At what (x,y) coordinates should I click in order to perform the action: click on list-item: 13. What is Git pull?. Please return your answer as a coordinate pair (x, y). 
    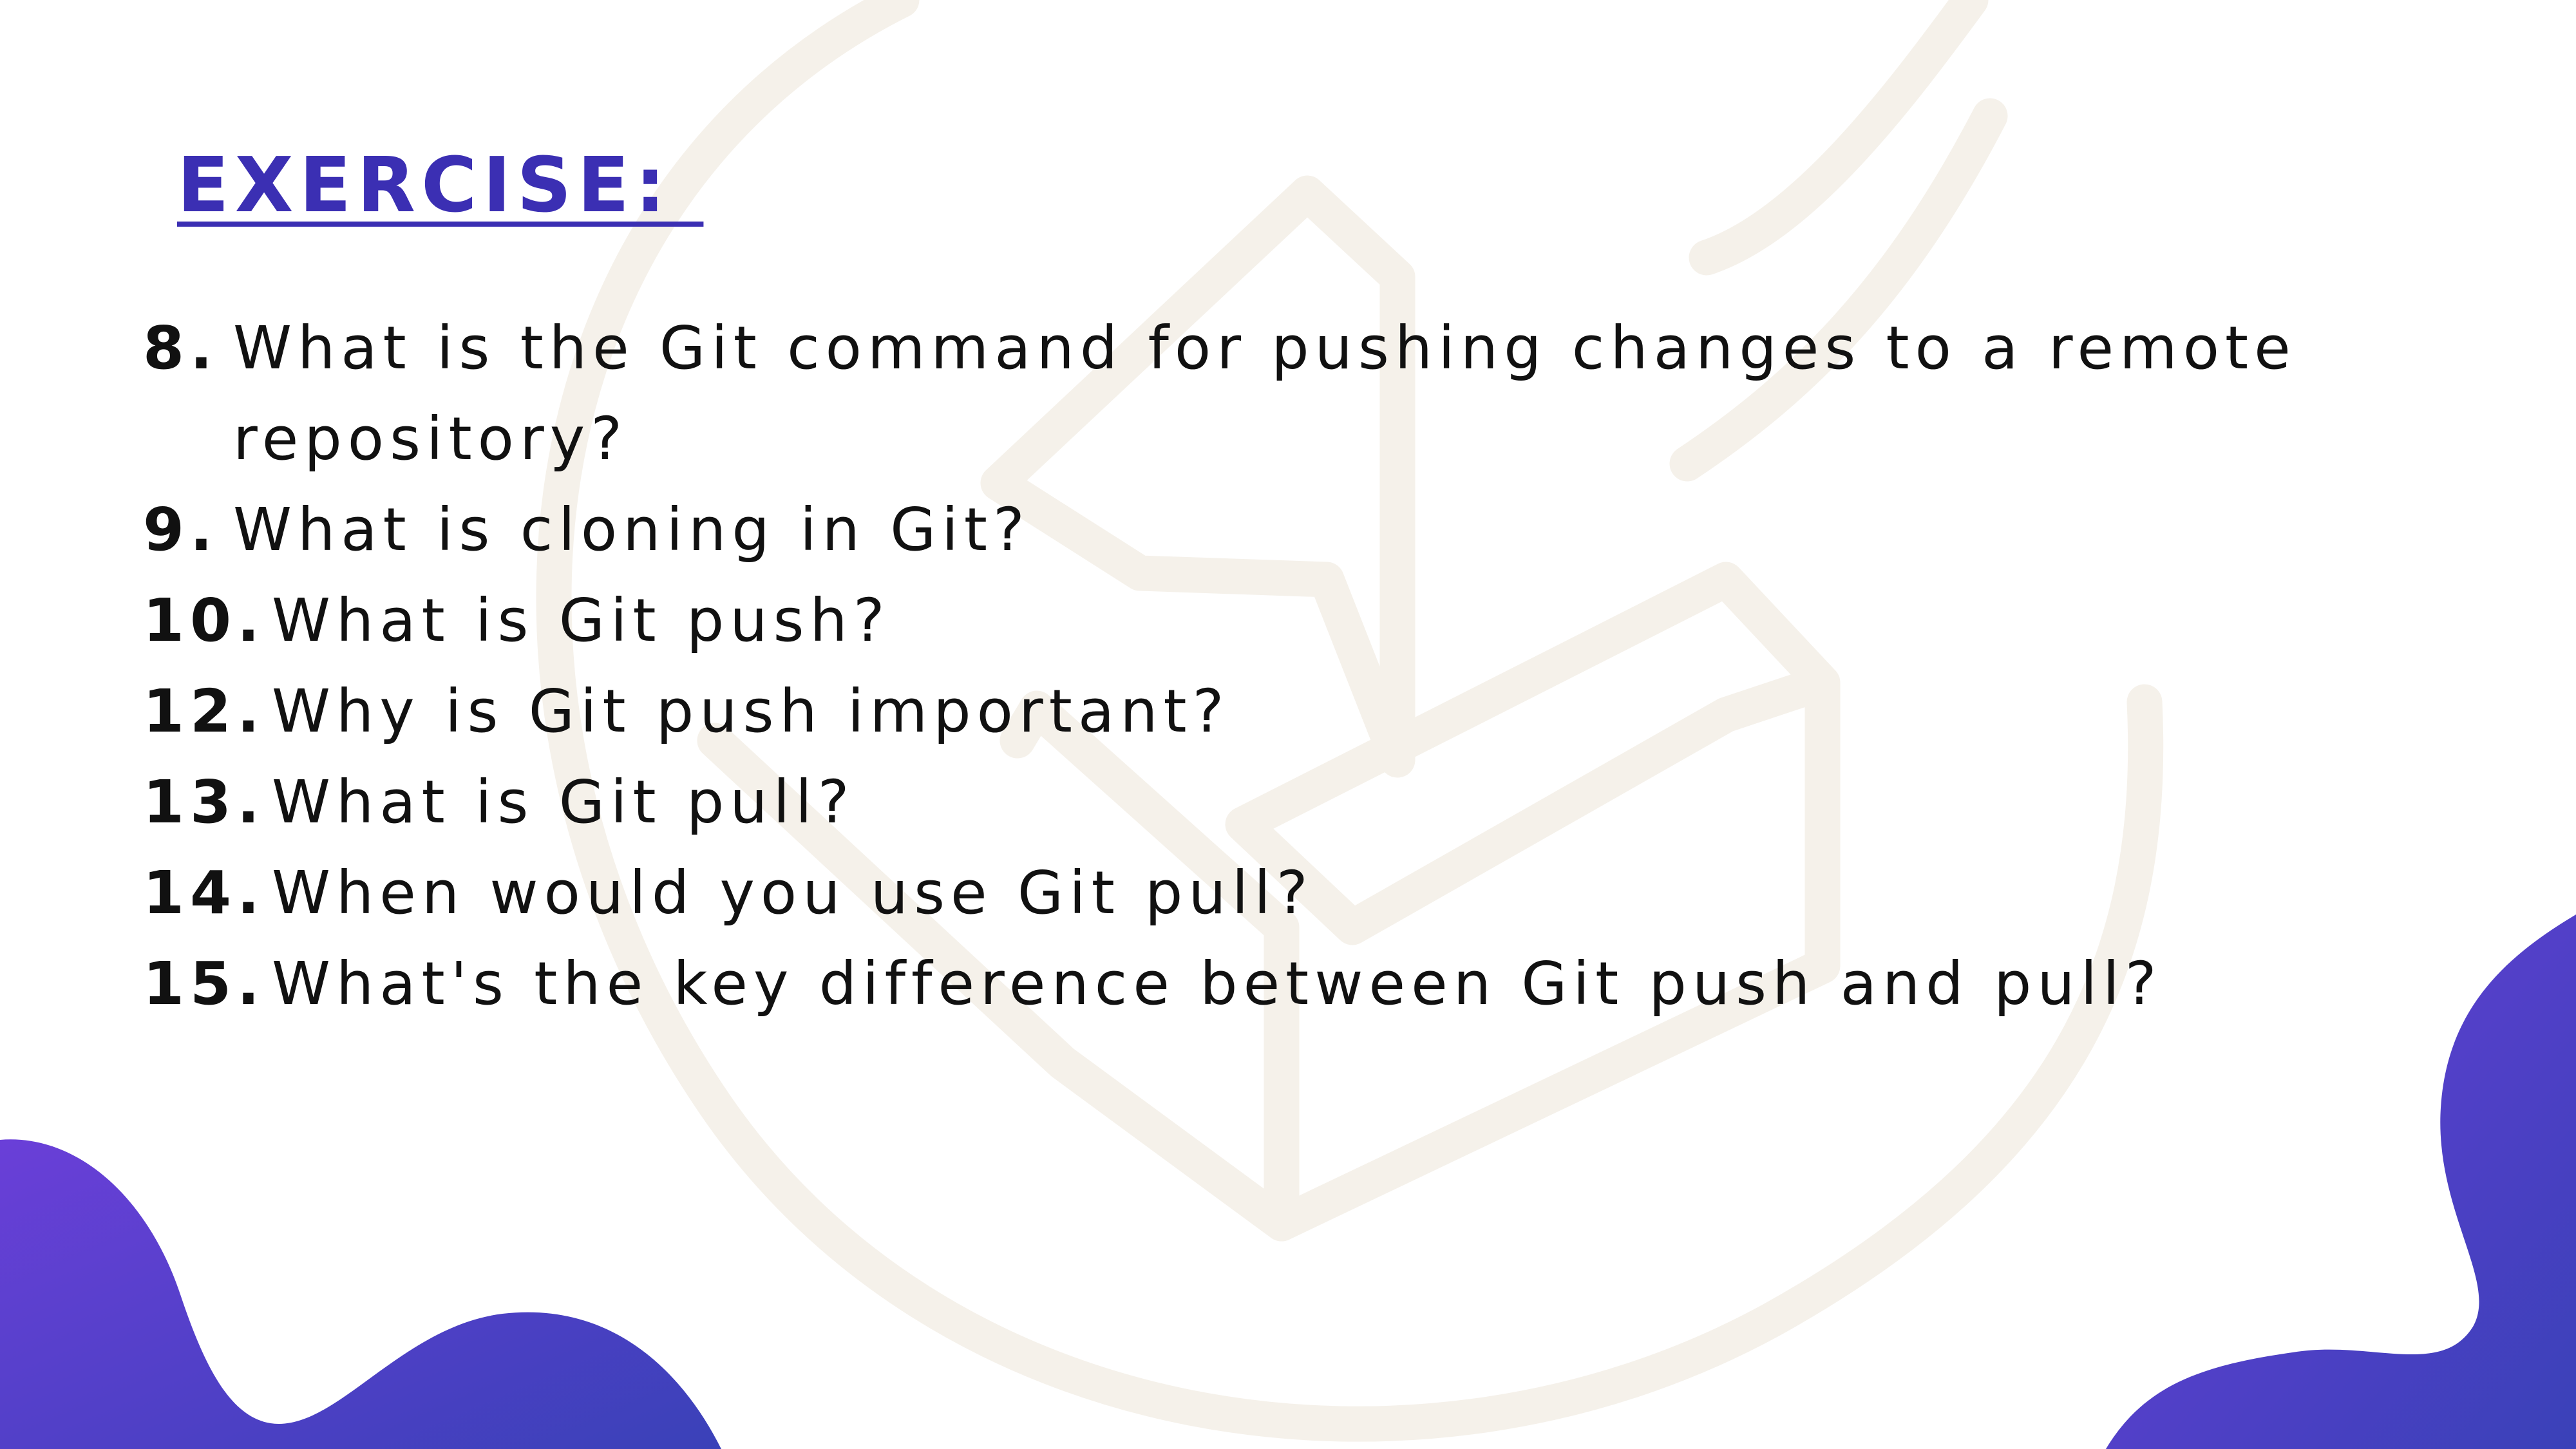
    Looking at the image, I should click on (1238, 803).